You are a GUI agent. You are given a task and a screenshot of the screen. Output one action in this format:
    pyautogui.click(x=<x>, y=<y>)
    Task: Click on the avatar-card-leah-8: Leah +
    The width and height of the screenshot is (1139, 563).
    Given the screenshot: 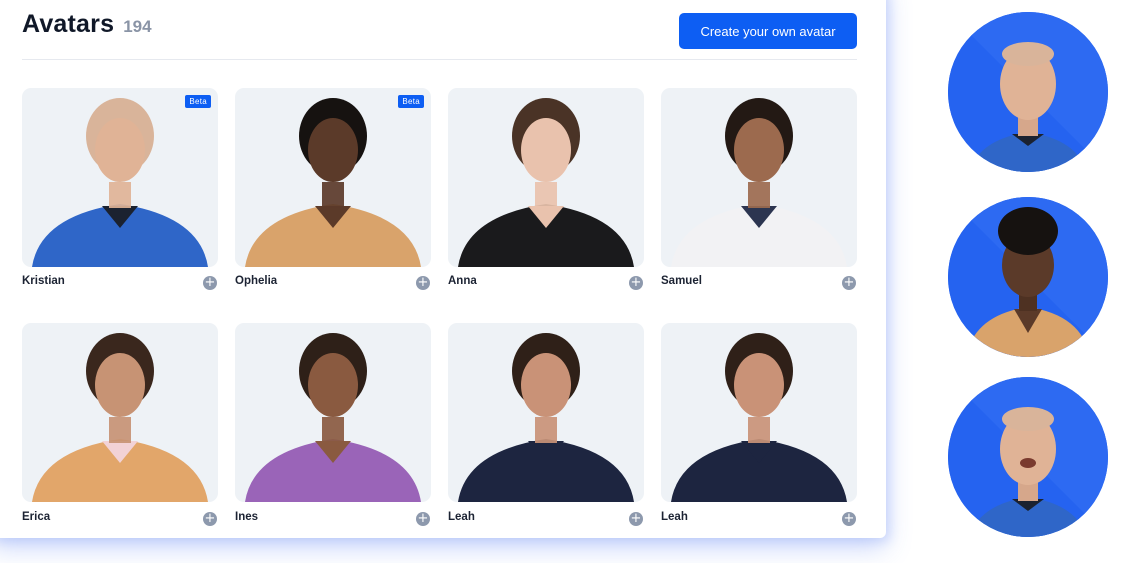 What is the action you would take?
    pyautogui.click(x=759, y=424)
    